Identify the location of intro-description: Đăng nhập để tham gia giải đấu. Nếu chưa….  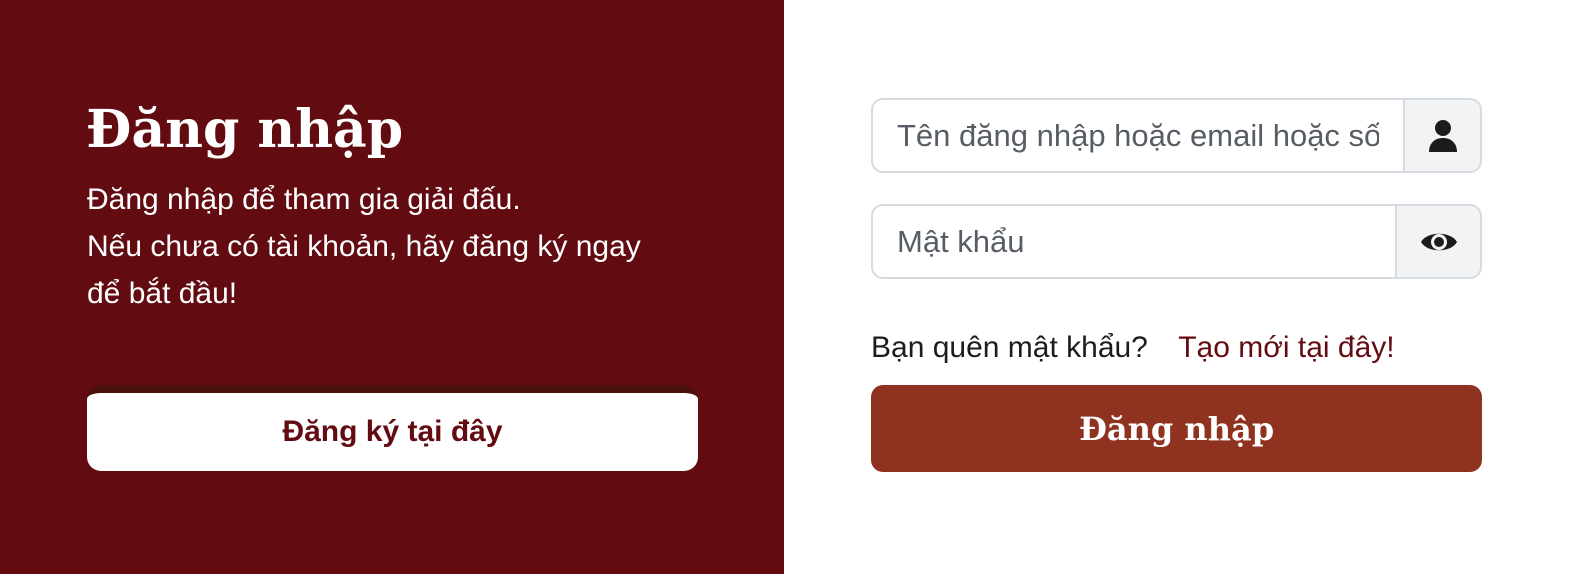
(407, 246).